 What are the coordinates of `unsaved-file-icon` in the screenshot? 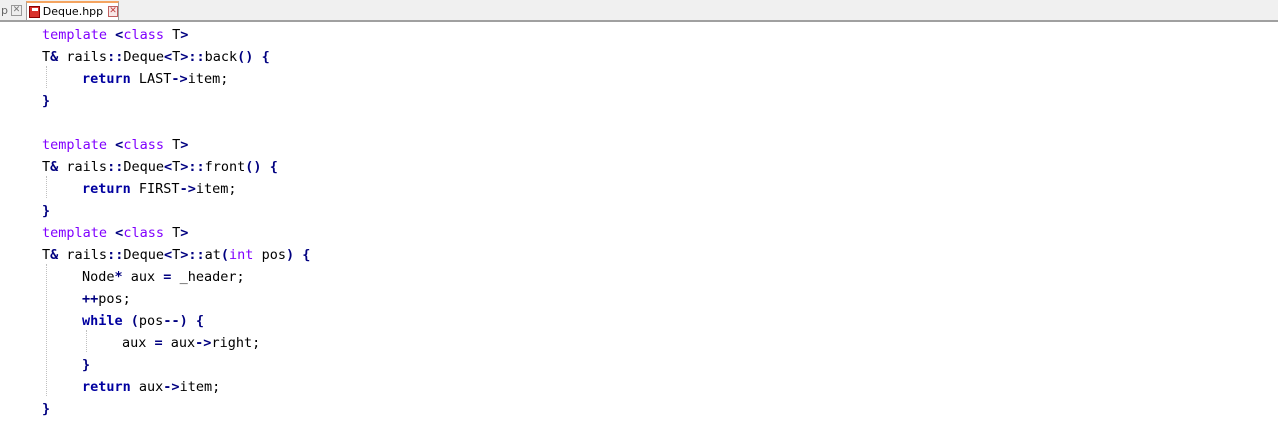 It's located at (34, 11).